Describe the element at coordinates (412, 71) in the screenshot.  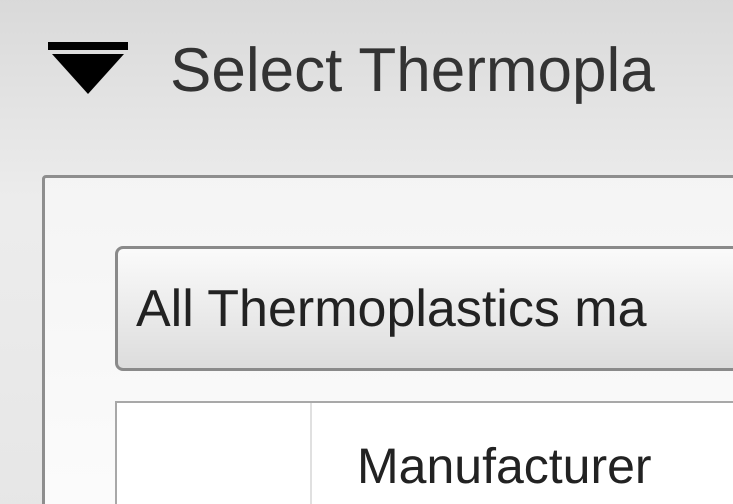
I see `section-title: Select Thermopla` at that location.